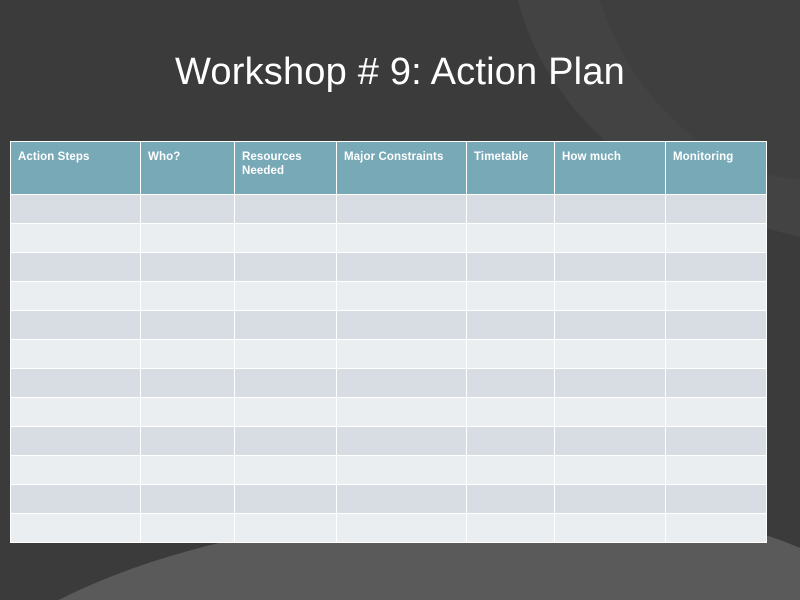  I want to click on column-header-who: Who?, so click(187, 168).